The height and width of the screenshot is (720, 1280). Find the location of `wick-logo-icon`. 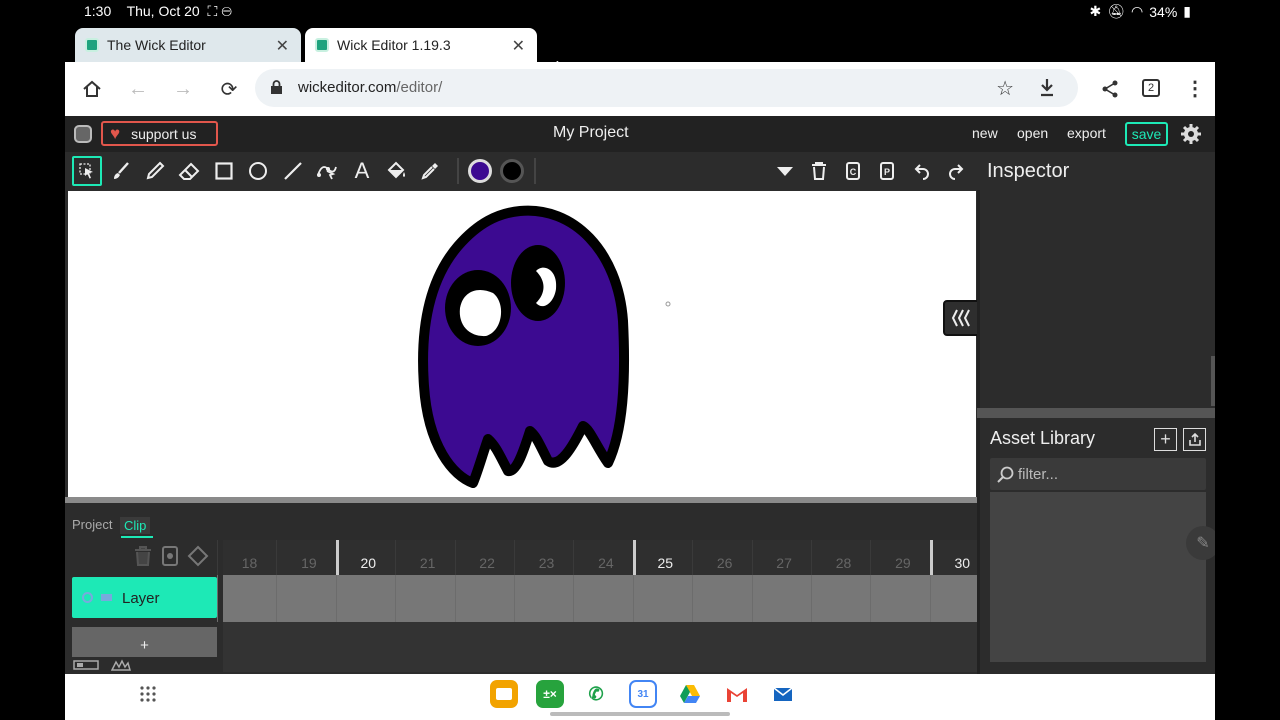

wick-logo-icon is located at coordinates (83, 134).